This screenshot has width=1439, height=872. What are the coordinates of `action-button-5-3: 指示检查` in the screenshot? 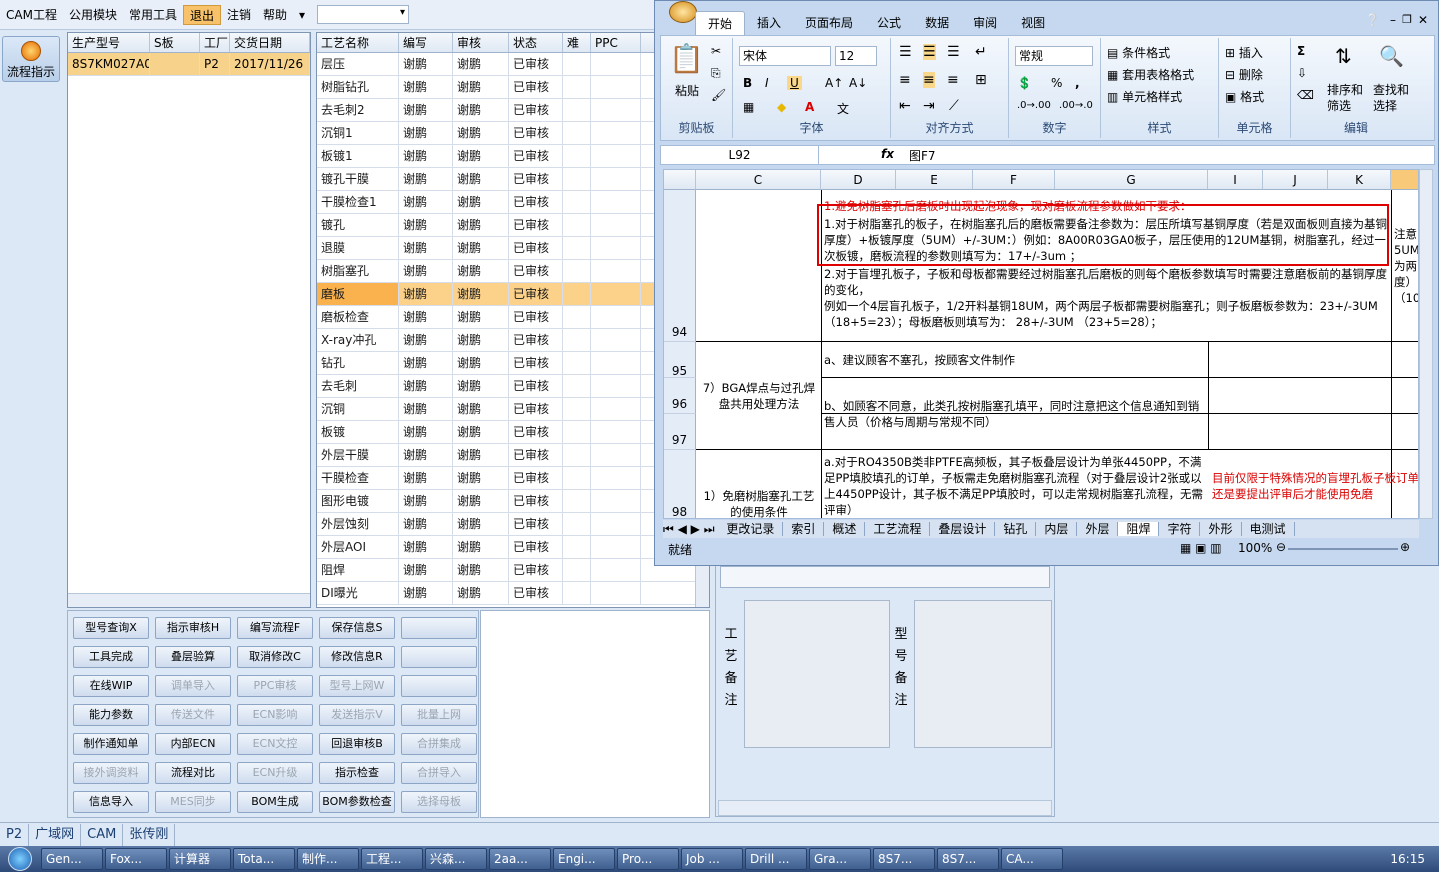 It's located at (357, 773).